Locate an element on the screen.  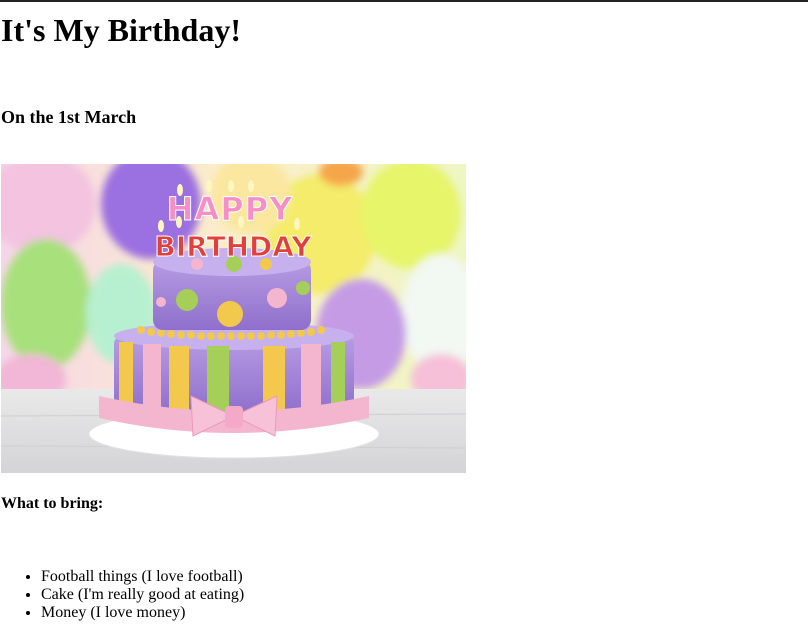
happy-topper: HAPPY is located at coordinates (230, 209).